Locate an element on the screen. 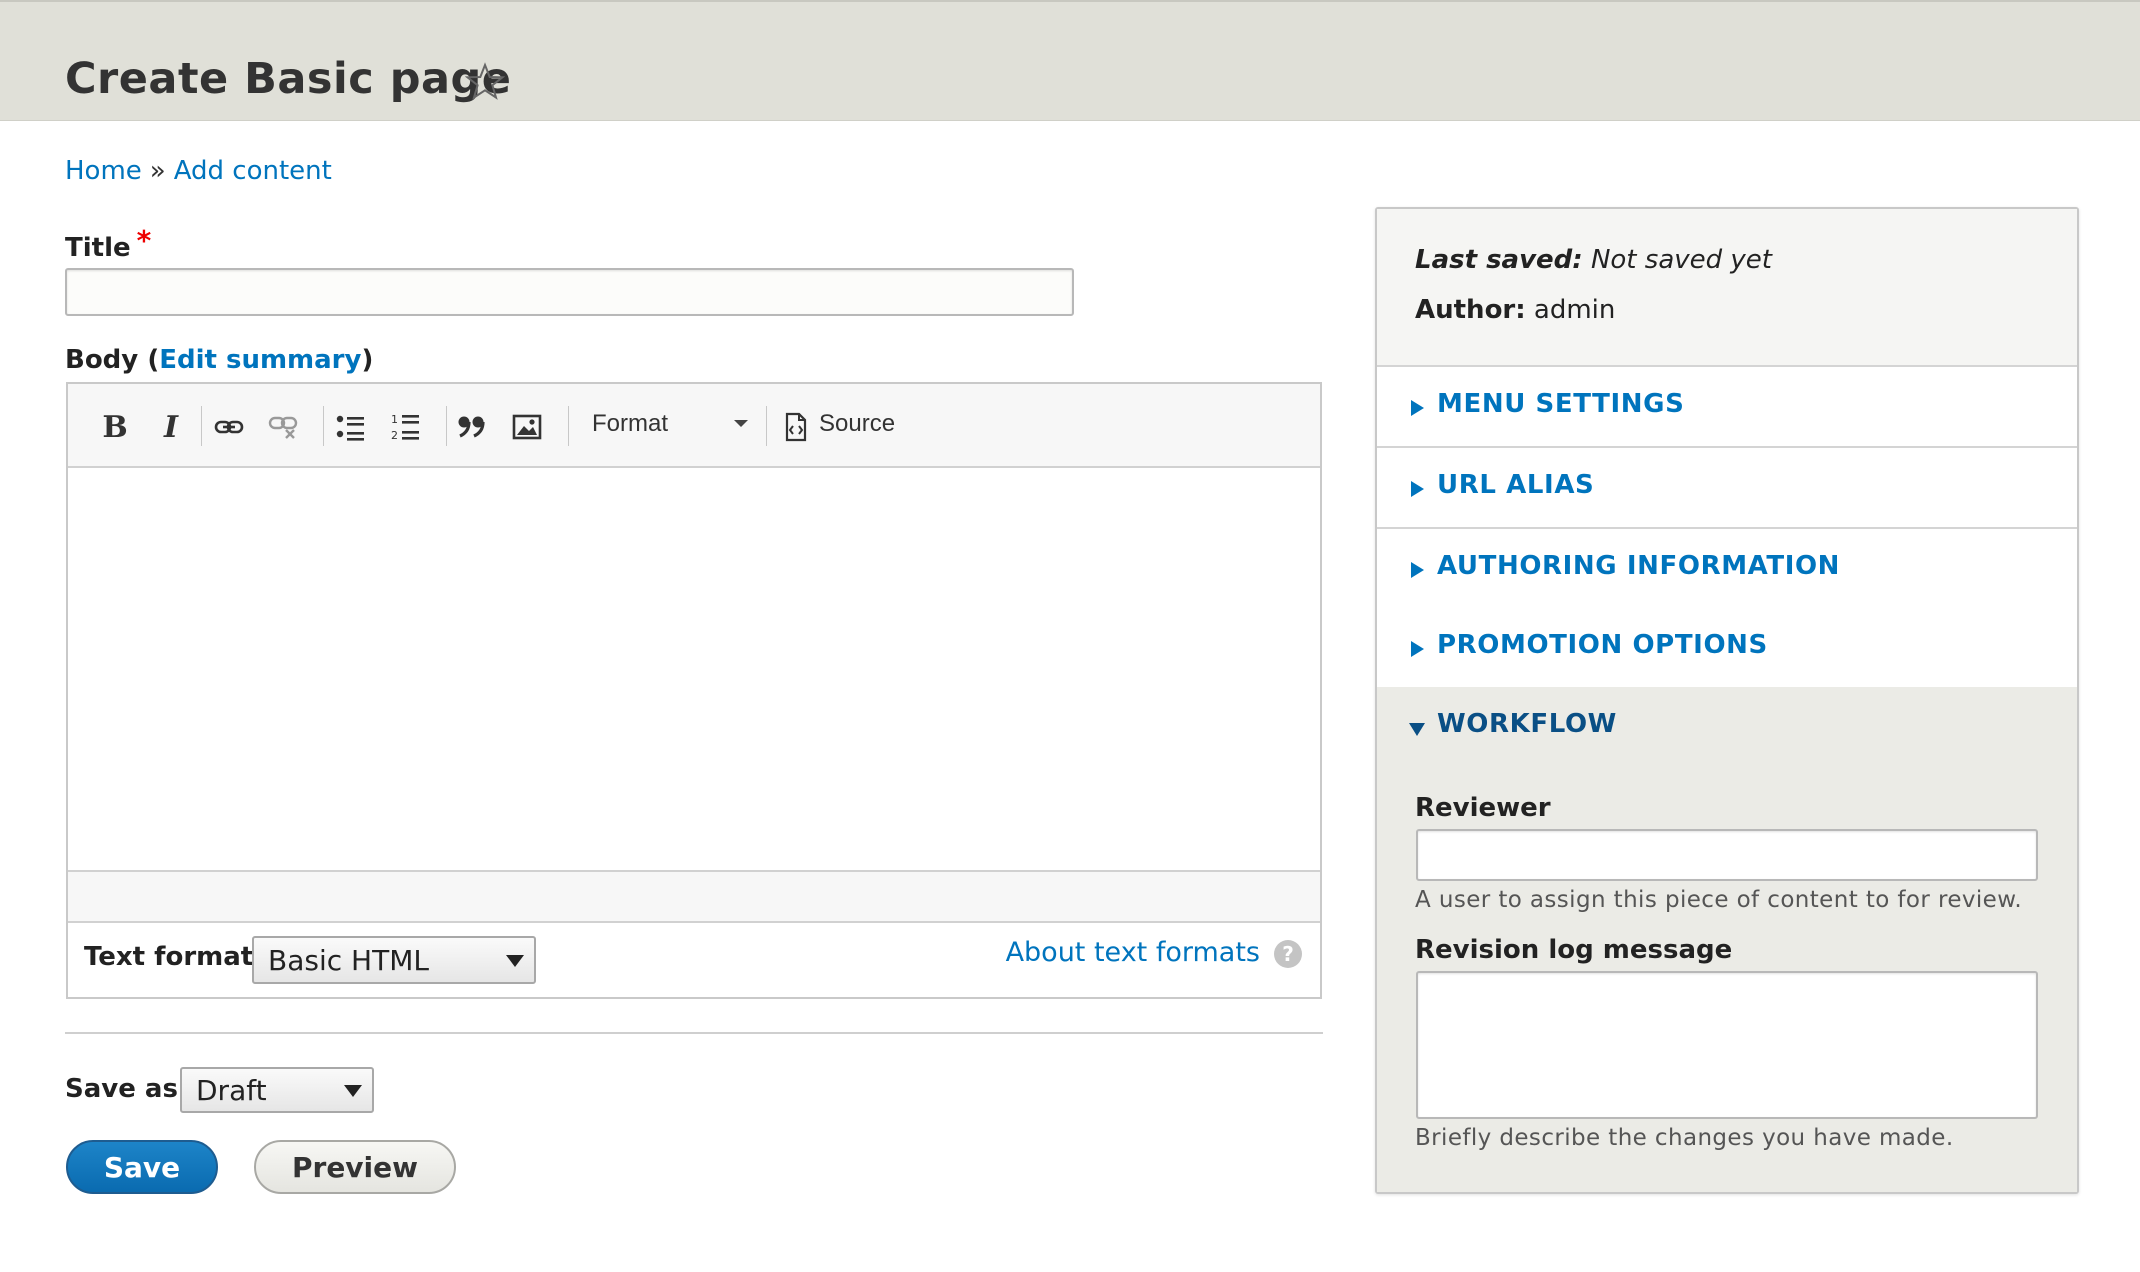 This screenshot has height=1272, width=2140. help-icon: ? is located at coordinates (1288, 954).